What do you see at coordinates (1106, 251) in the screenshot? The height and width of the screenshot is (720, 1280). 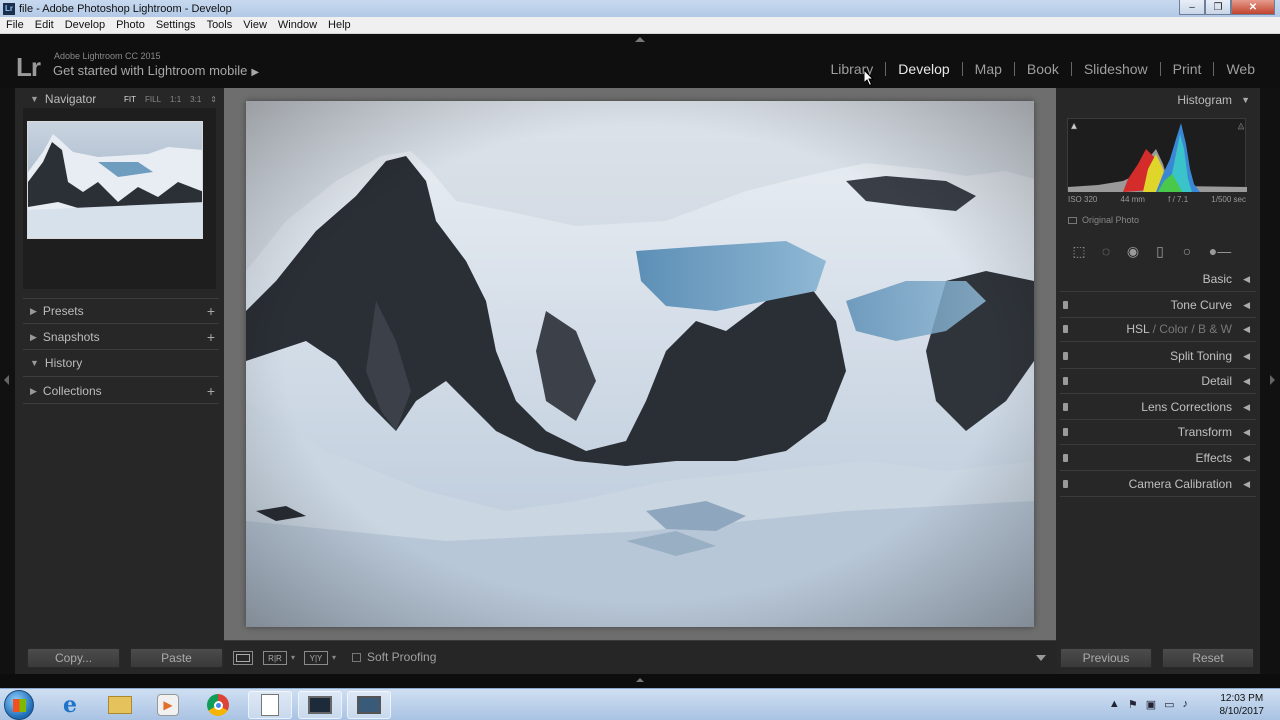 I see `spot-removal-icon: ◌` at bounding box center [1106, 251].